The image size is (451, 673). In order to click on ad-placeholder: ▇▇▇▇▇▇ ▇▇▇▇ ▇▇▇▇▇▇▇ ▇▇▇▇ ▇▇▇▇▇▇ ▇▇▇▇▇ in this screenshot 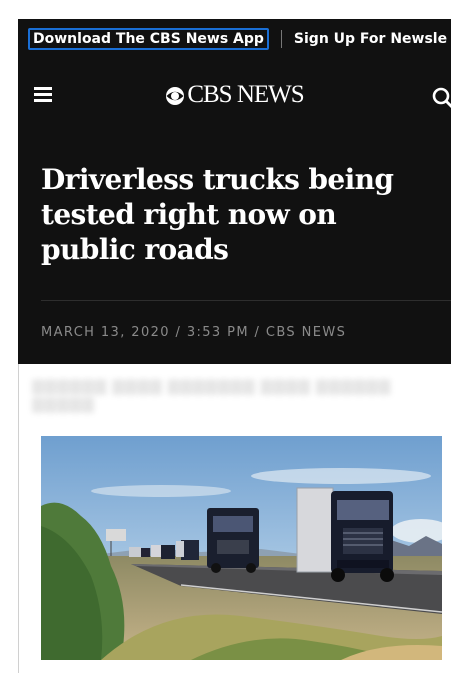, I will do `click(212, 395)`.